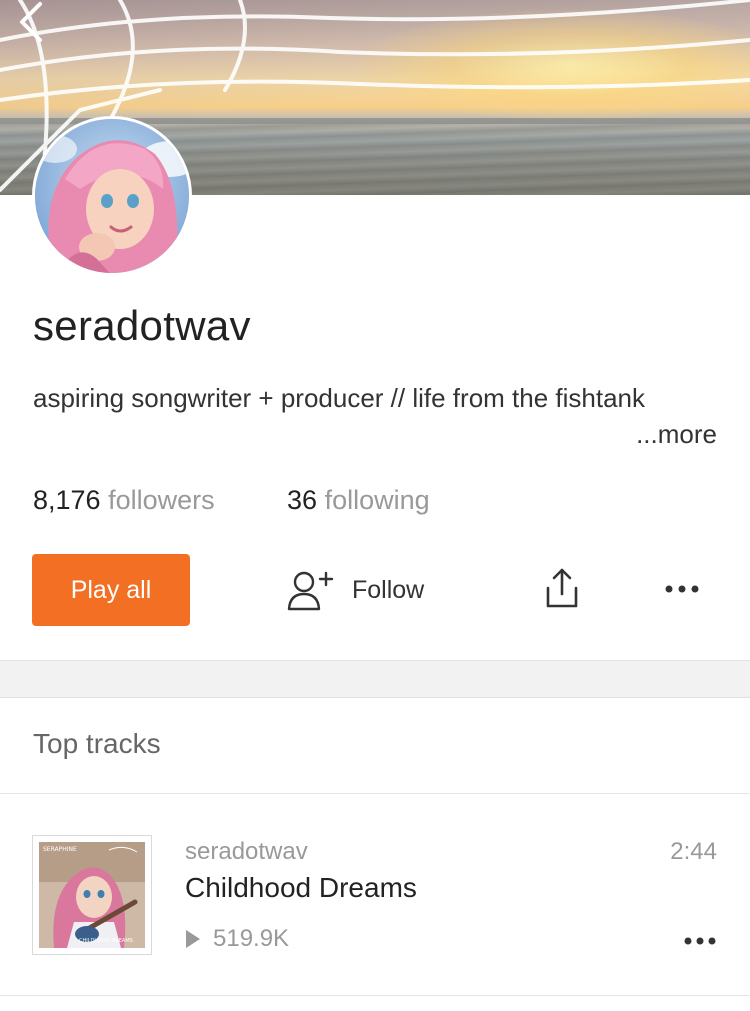 Image resolution: width=750 pixels, height=1011 pixels. What do you see at coordinates (310, 591) in the screenshot?
I see `add-user-icon` at bounding box center [310, 591].